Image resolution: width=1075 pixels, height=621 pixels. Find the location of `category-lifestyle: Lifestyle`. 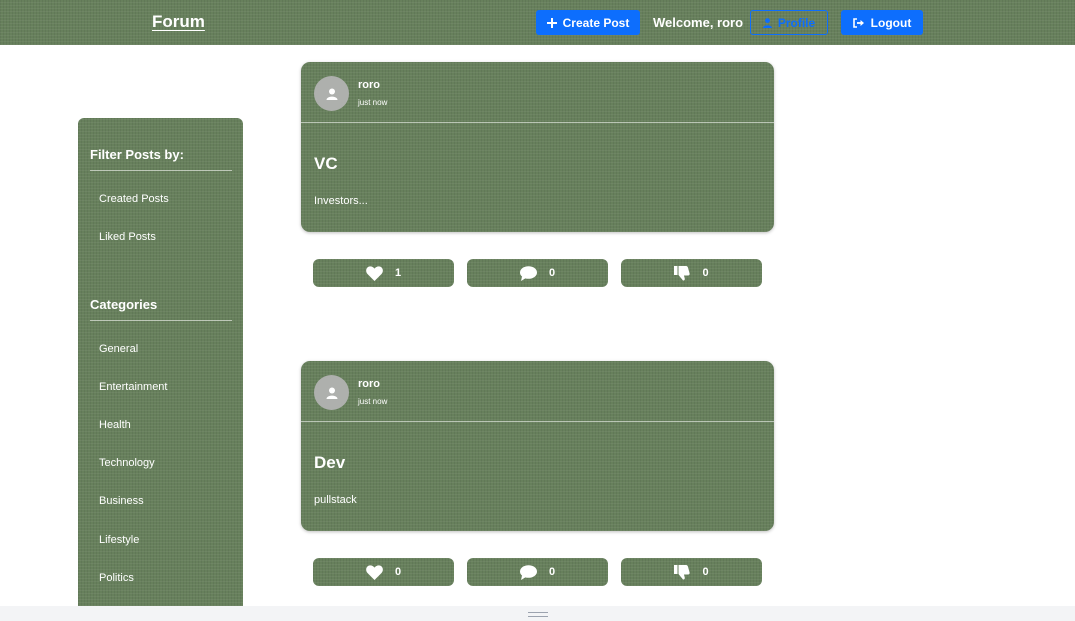

category-lifestyle: Lifestyle is located at coordinates (119, 540).